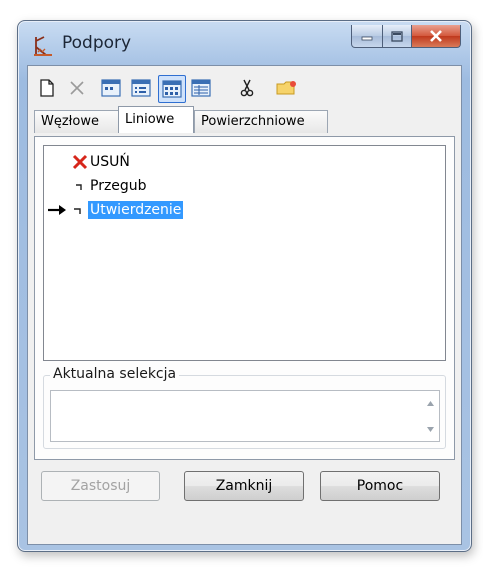 This screenshot has height=569, width=483. I want to click on view-small-icons-icon, so click(111, 88).